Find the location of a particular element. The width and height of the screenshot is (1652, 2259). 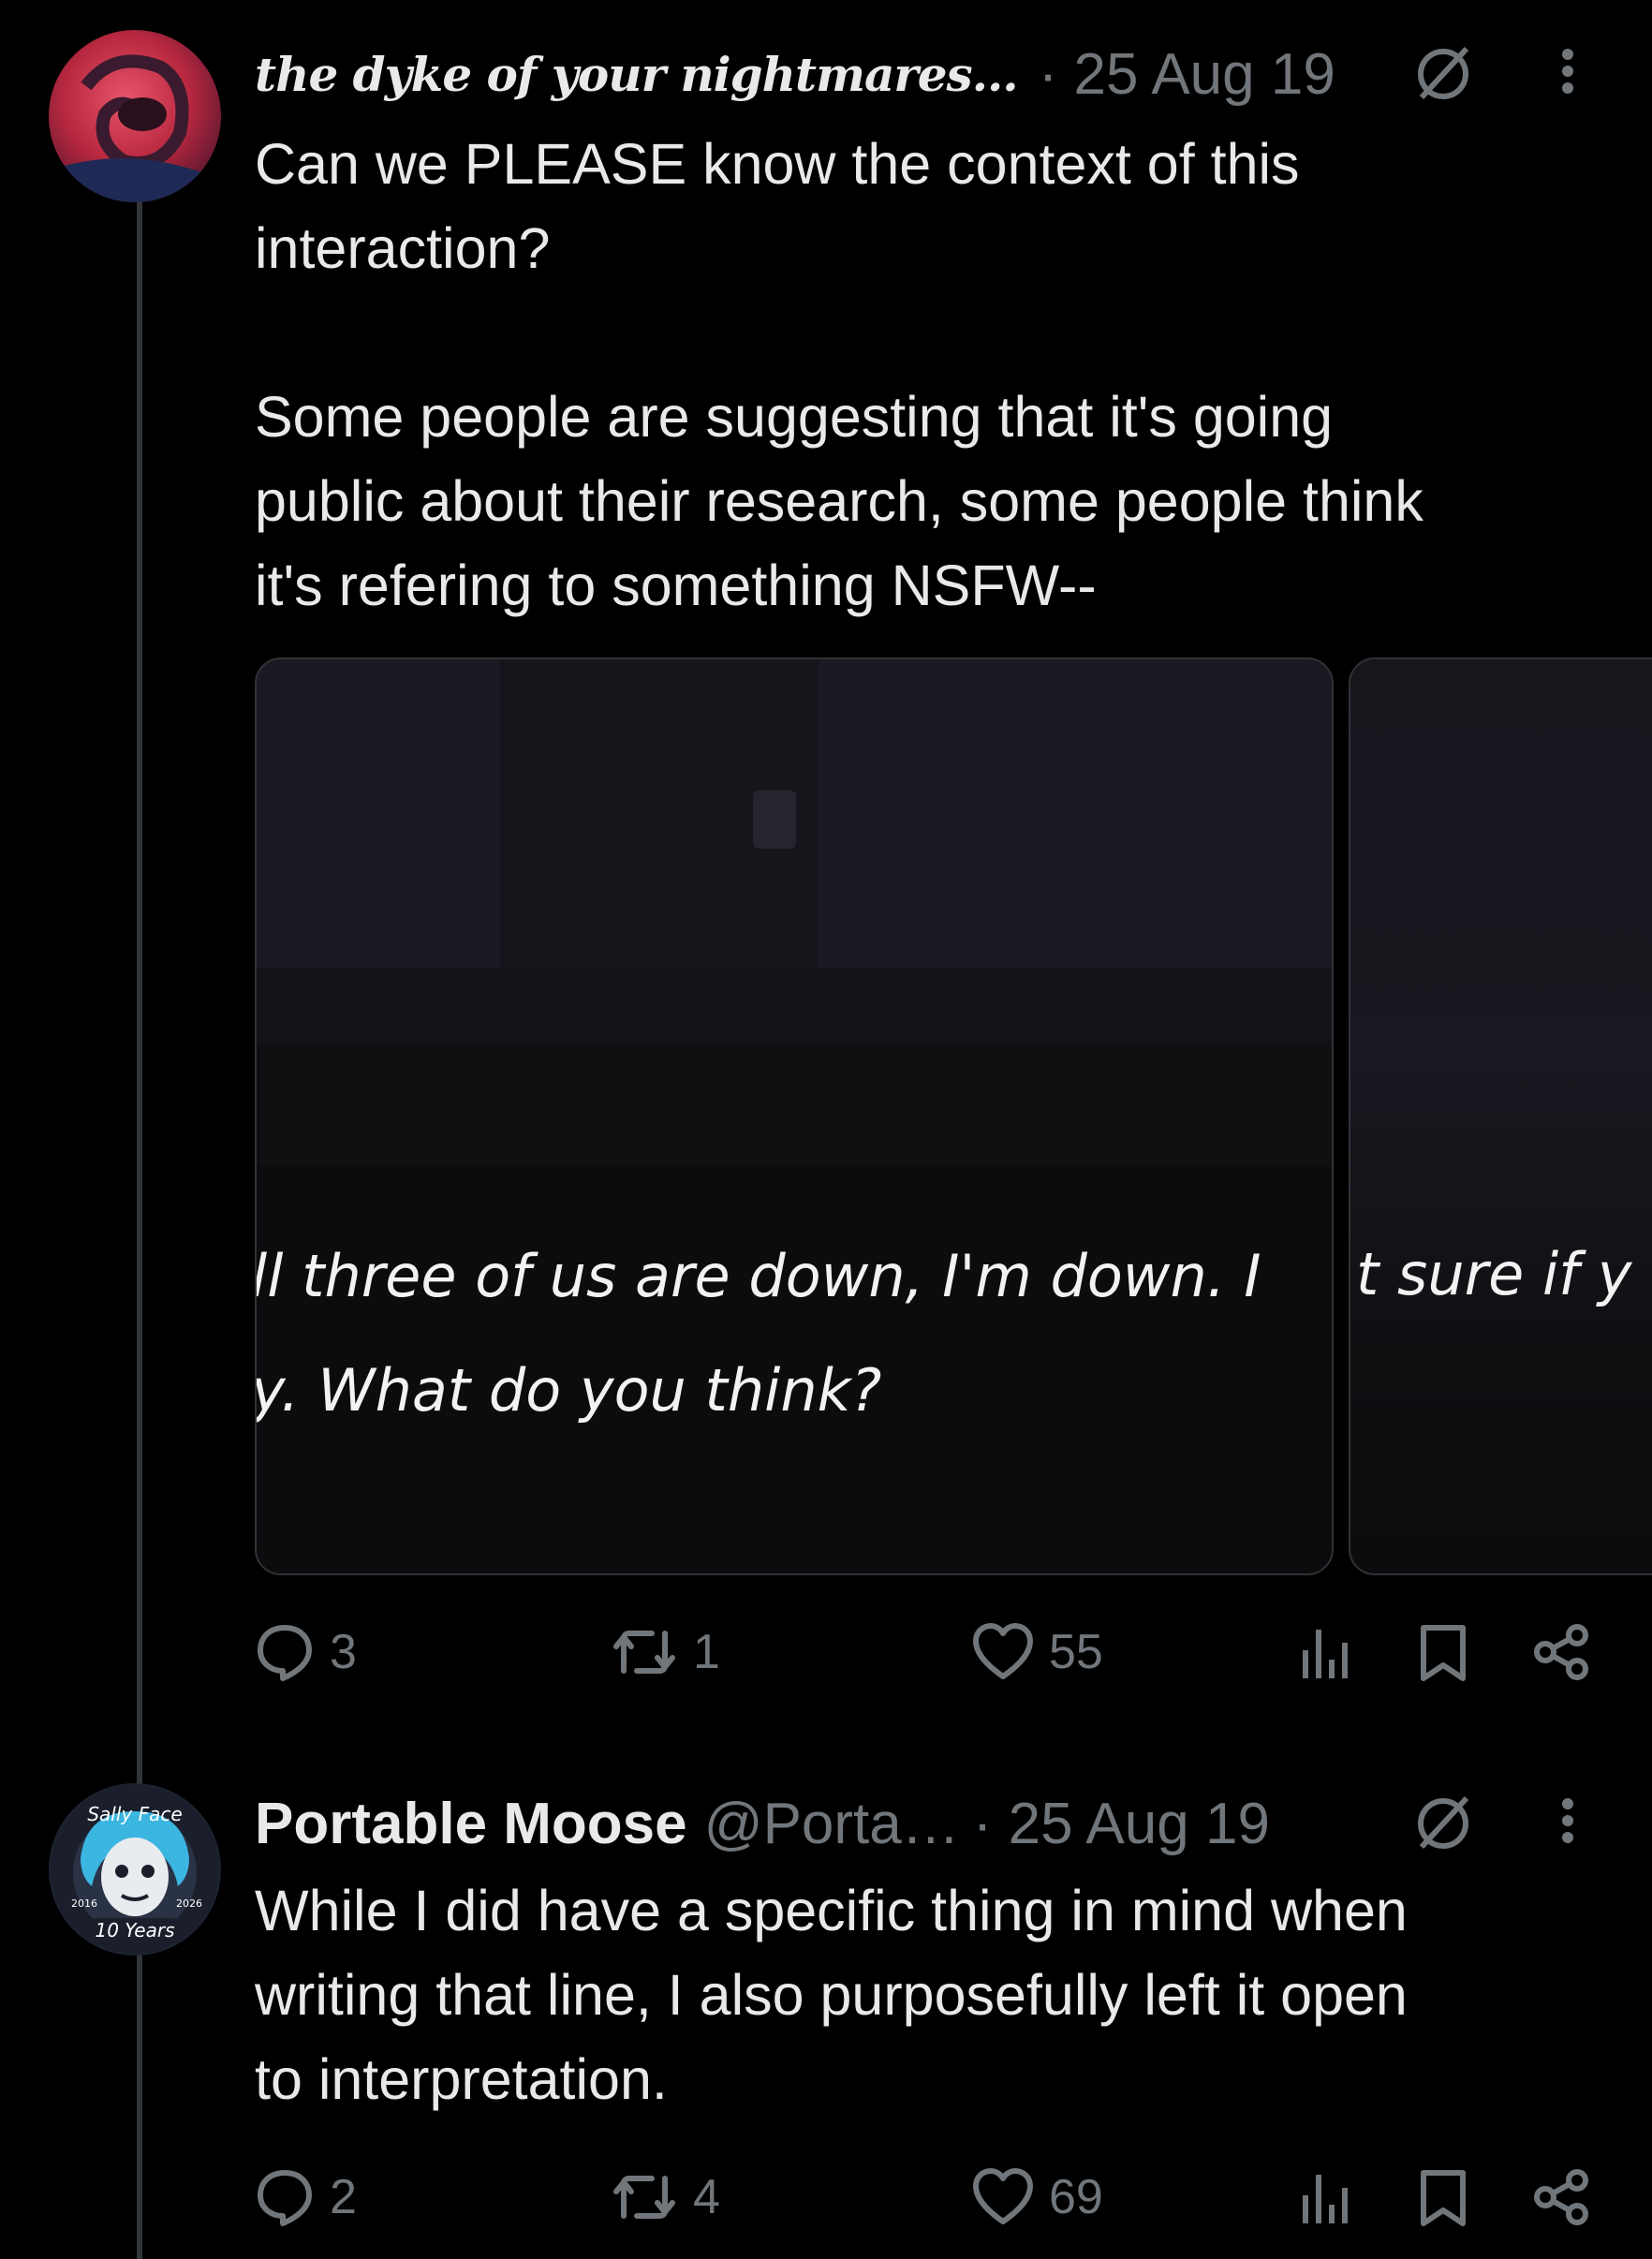

avatar: Sally Face 2016 2026 10 Years is located at coordinates (135, 1869).